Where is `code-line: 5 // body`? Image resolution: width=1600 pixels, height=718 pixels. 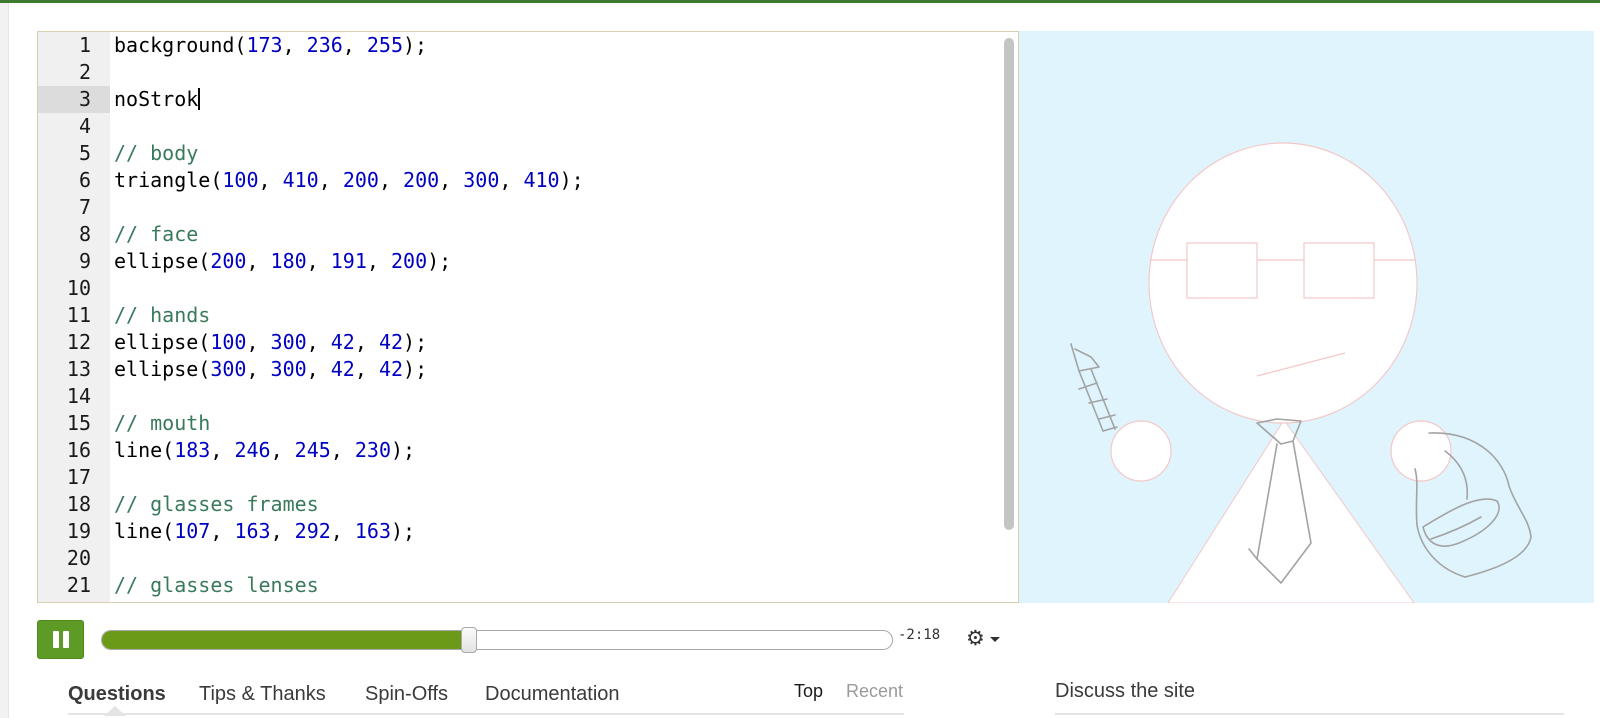 code-line: 5 // body is located at coordinates (518, 153).